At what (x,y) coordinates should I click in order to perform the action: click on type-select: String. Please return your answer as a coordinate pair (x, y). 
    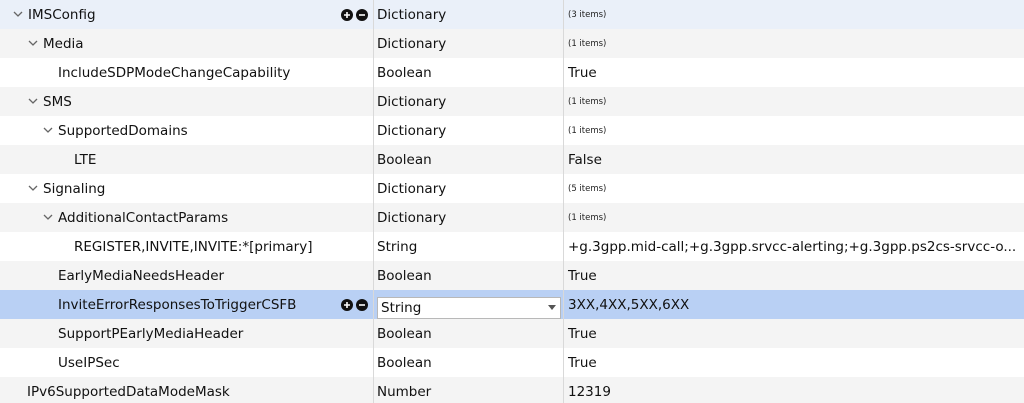
    Looking at the image, I should click on (469, 307).